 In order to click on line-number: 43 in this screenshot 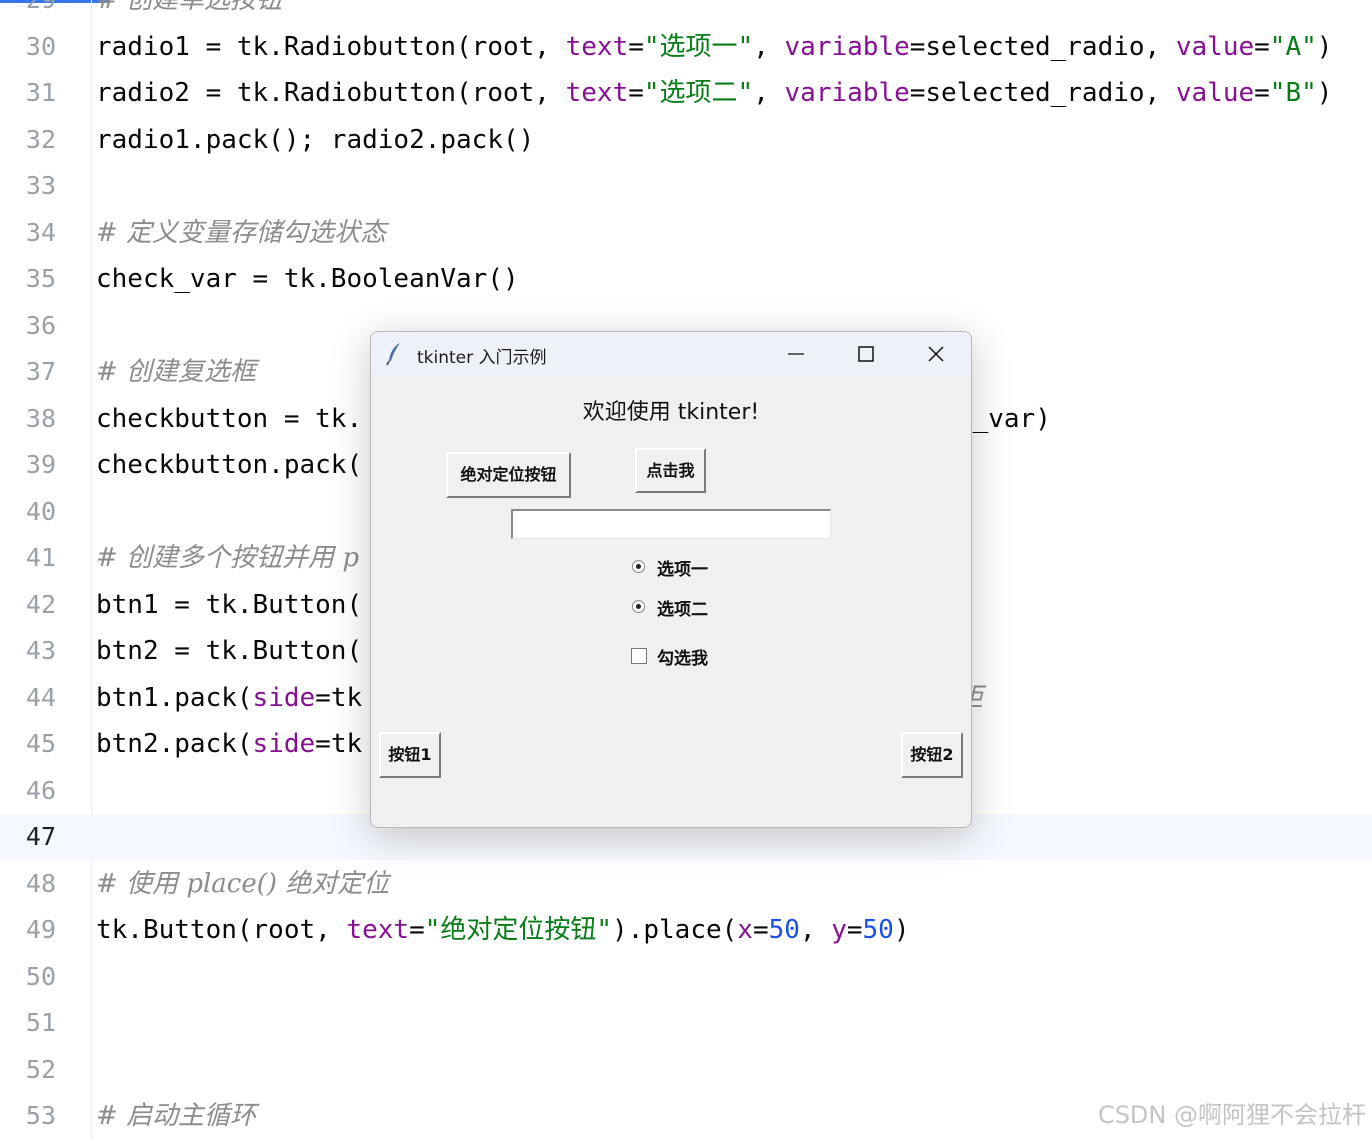, I will do `click(40, 650)`.